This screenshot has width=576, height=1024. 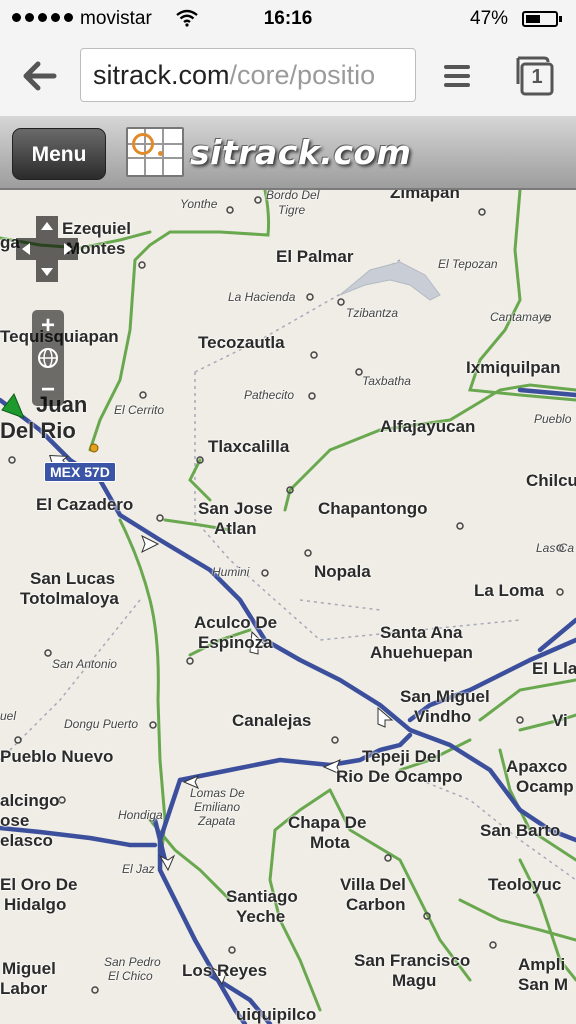 I want to click on map-label: Lomas De, so click(x=217, y=793).